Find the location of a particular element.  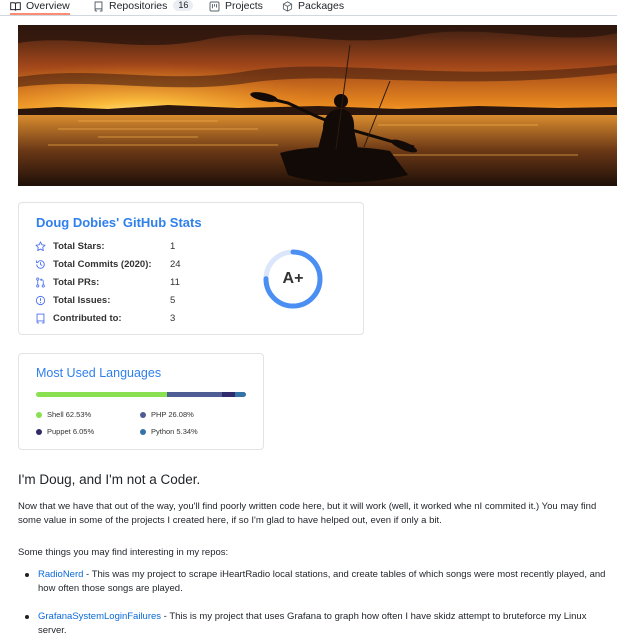

stat-row-issues: Total Issues: 5 is located at coordinates (105, 300).